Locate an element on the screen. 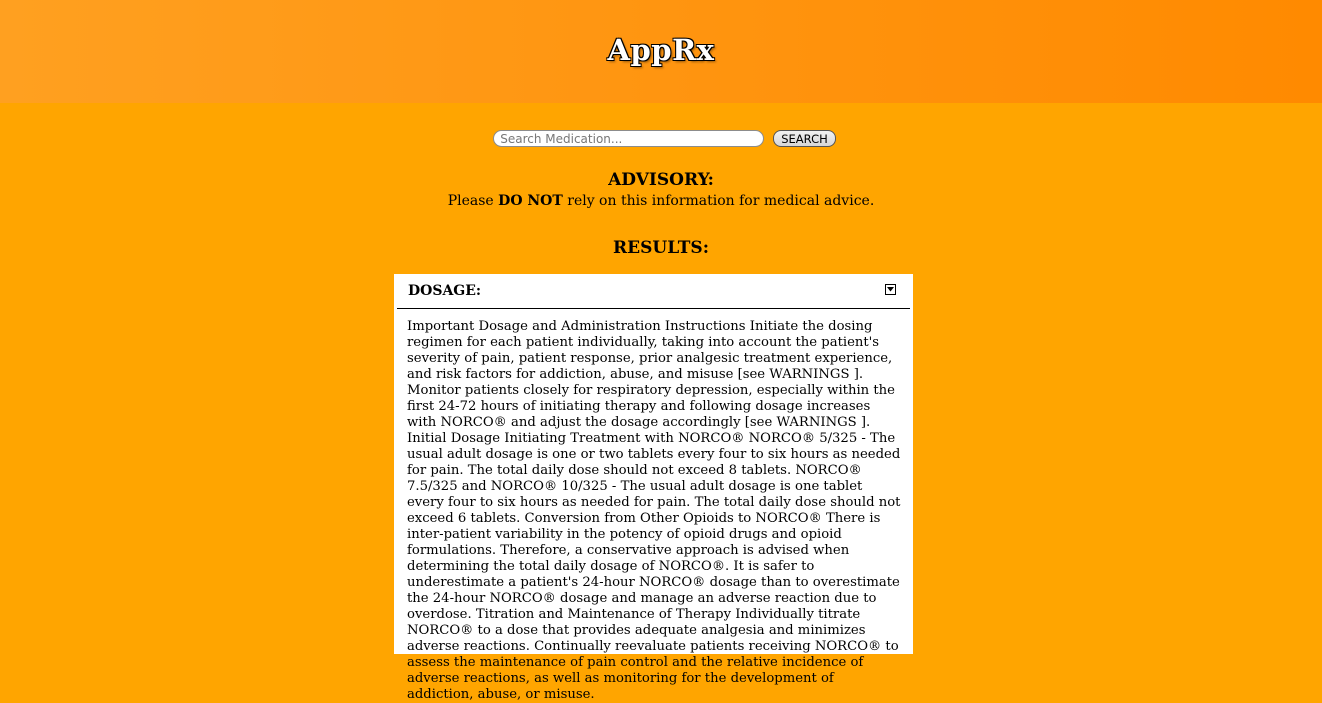  search-button: SEARCH is located at coordinates (804, 138).